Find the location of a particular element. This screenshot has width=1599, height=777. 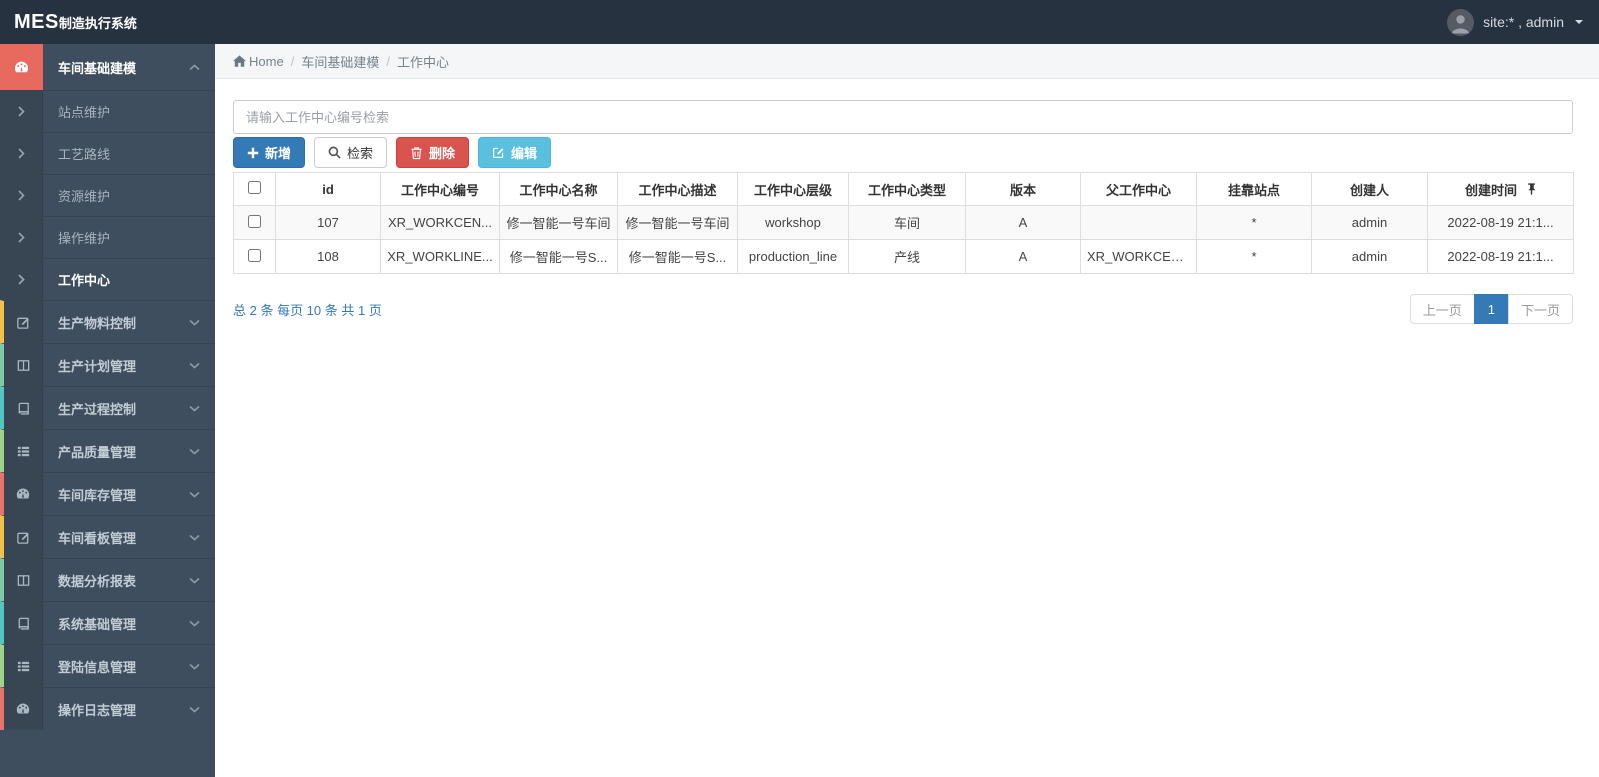

edit-button: 编辑 is located at coordinates (515, 152).